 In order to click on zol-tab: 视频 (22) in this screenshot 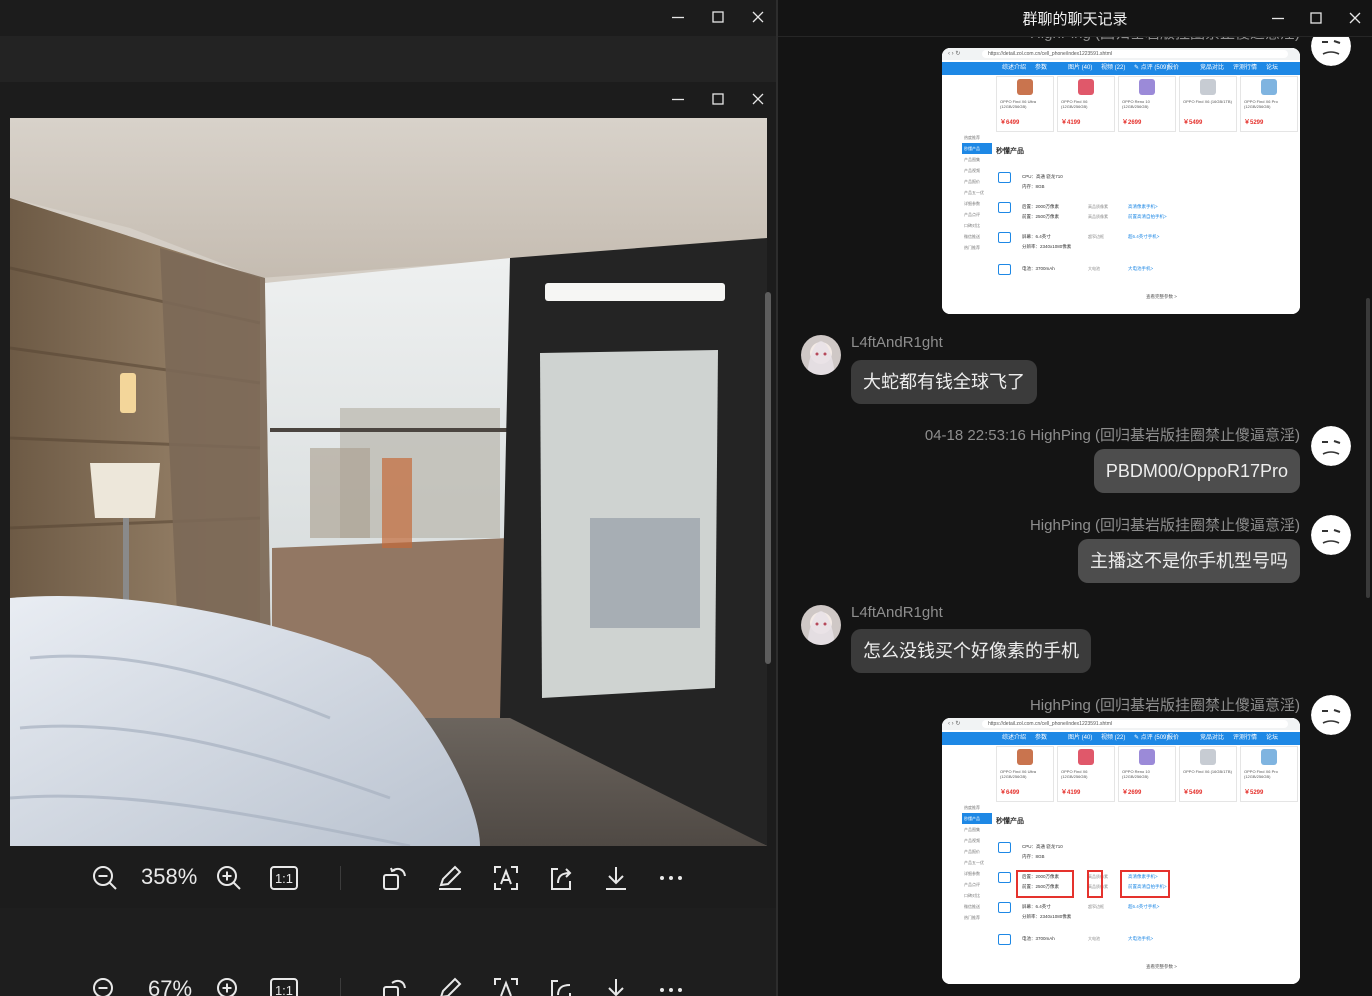, I will do `click(1113, 68)`.